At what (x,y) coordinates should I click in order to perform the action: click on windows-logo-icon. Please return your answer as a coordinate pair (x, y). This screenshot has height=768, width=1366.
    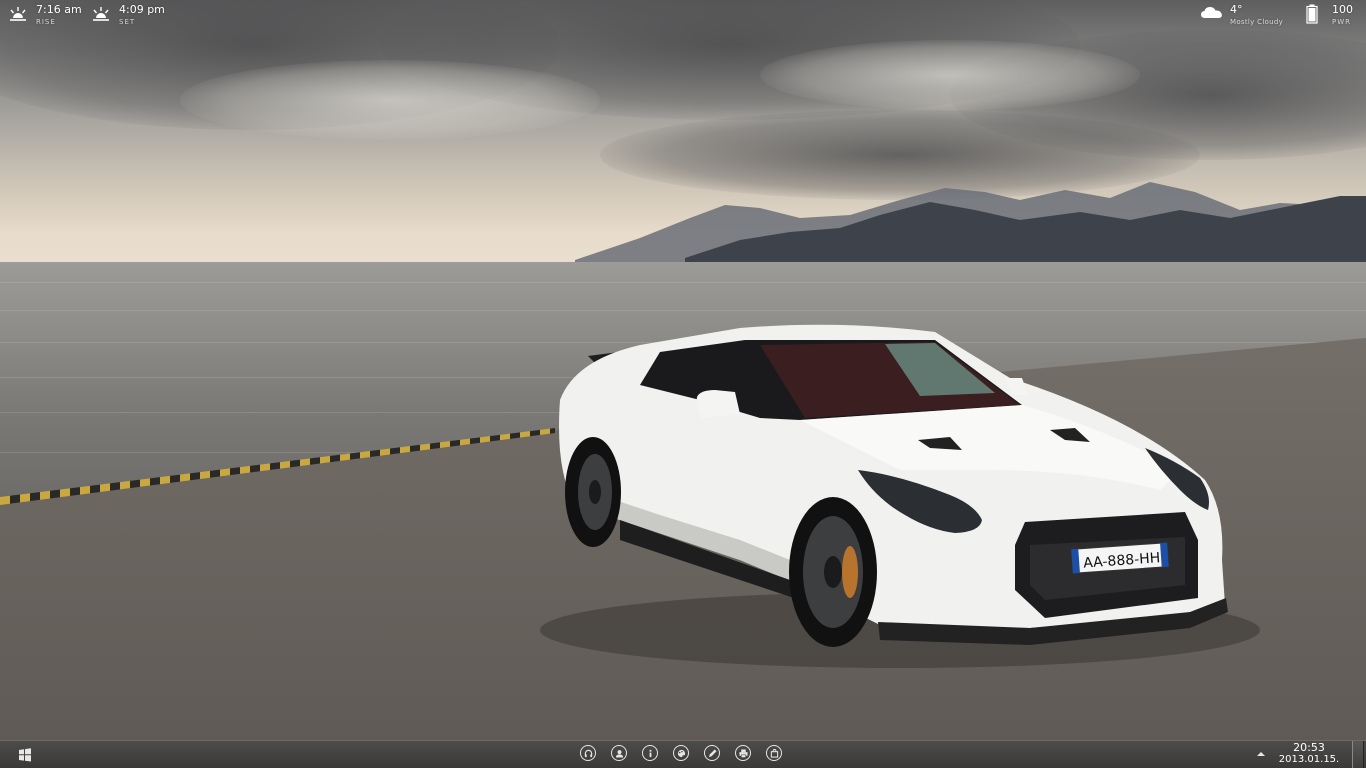
    Looking at the image, I should click on (25, 755).